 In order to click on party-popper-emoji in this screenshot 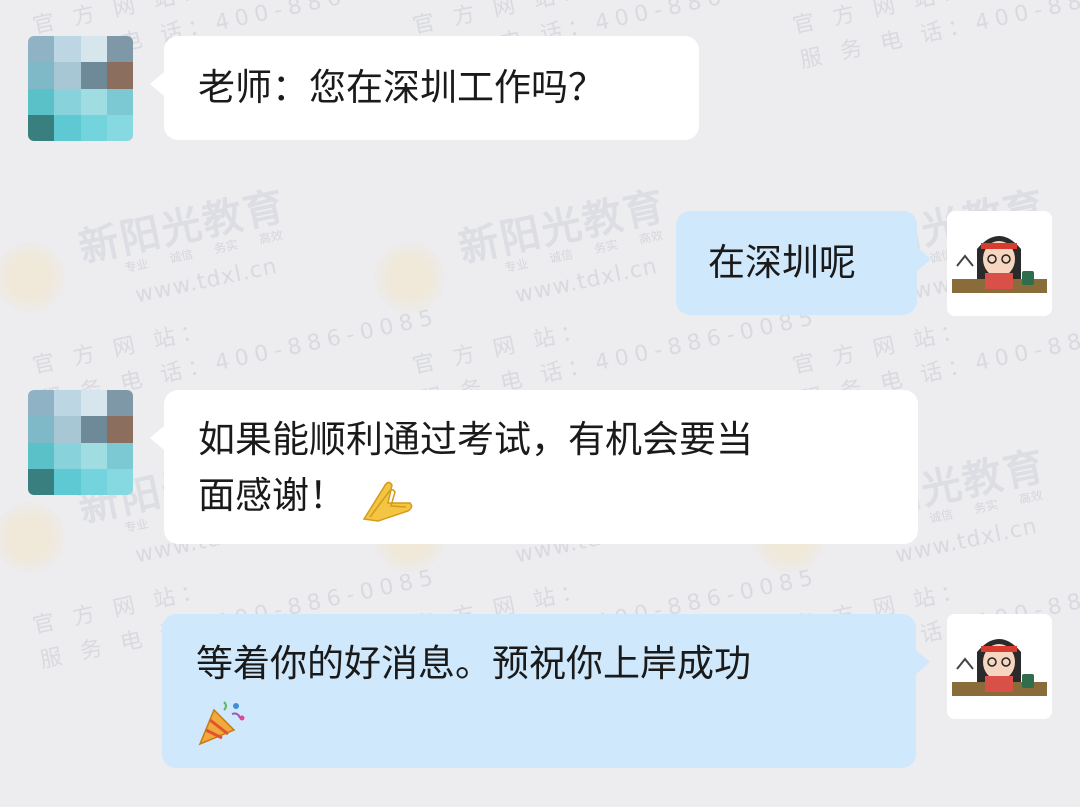, I will do `click(221, 722)`.